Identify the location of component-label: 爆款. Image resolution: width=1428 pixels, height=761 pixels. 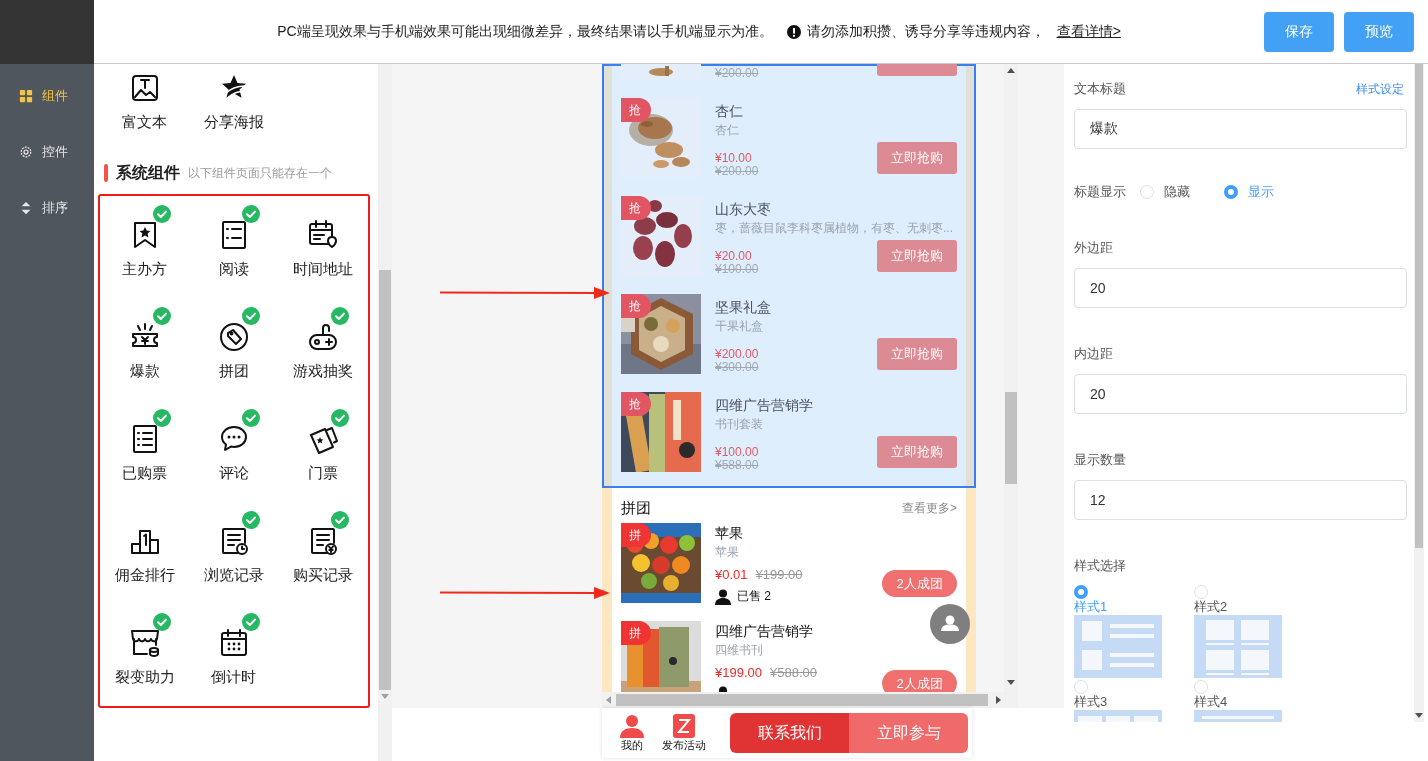
(144, 371).